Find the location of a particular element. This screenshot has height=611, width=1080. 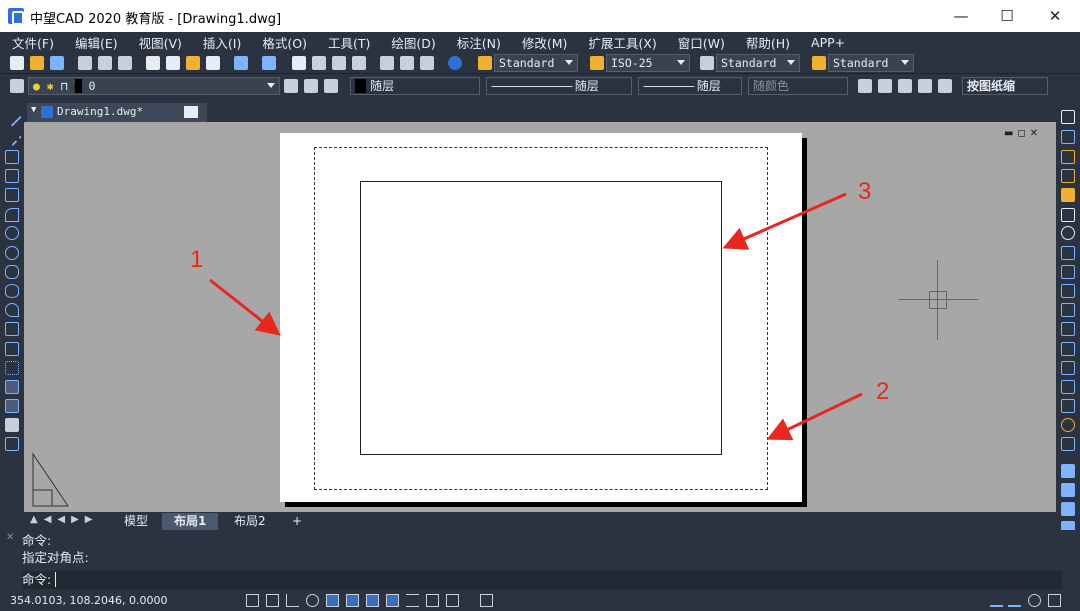

menu-modify: 修改(M) is located at coordinates (543, 42).